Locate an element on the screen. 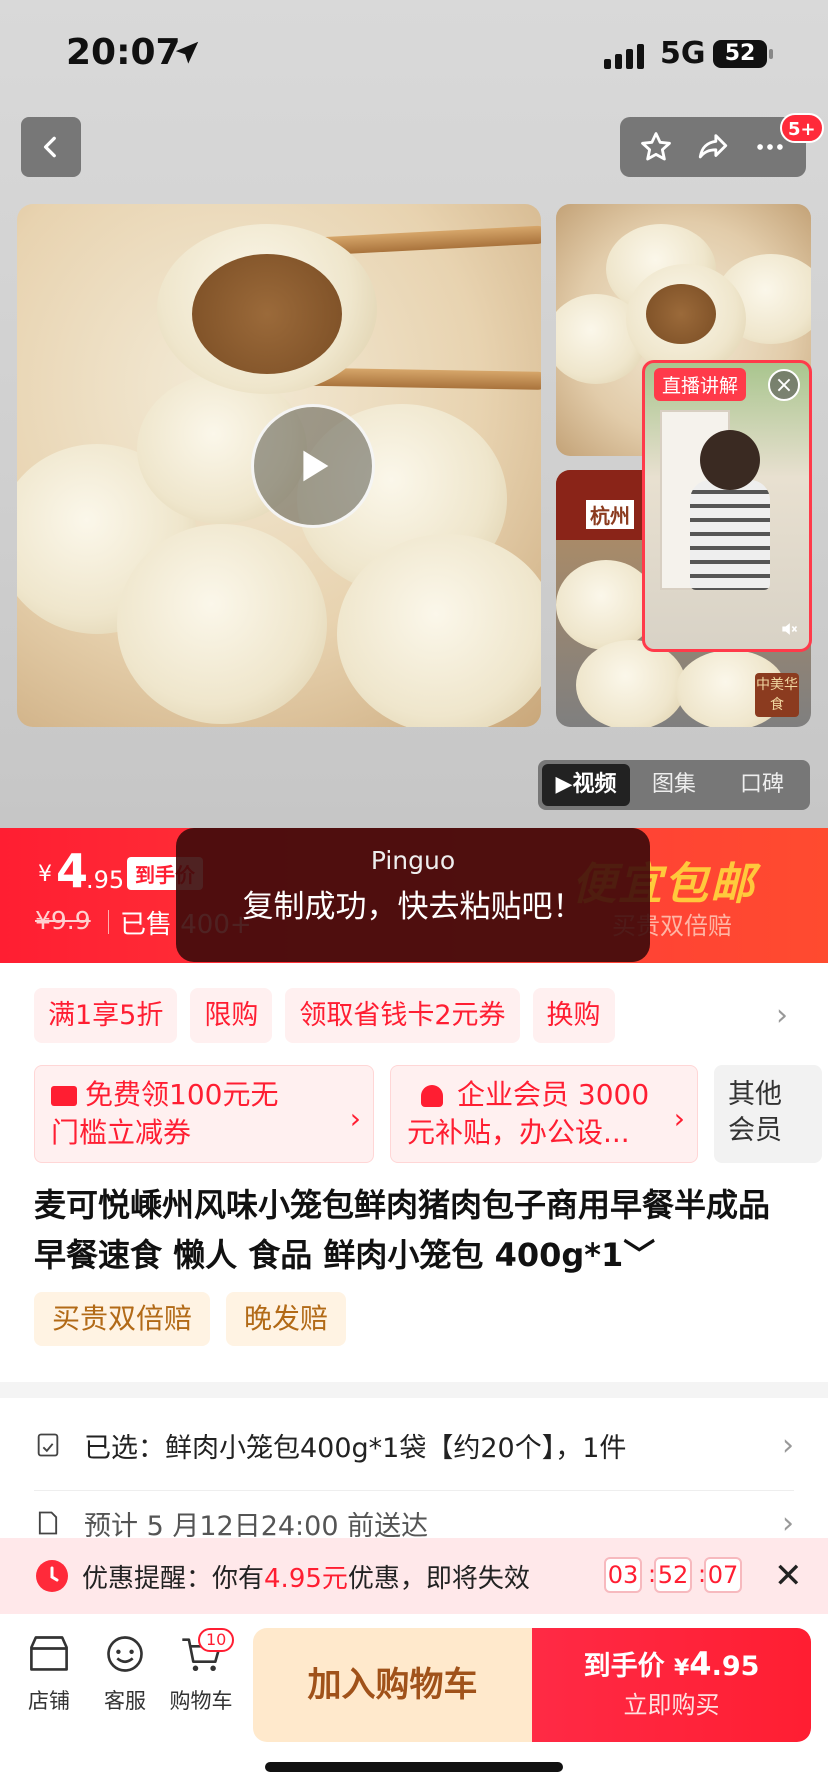  guarantee-tag: 晚发赔 is located at coordinates (286, 1319).